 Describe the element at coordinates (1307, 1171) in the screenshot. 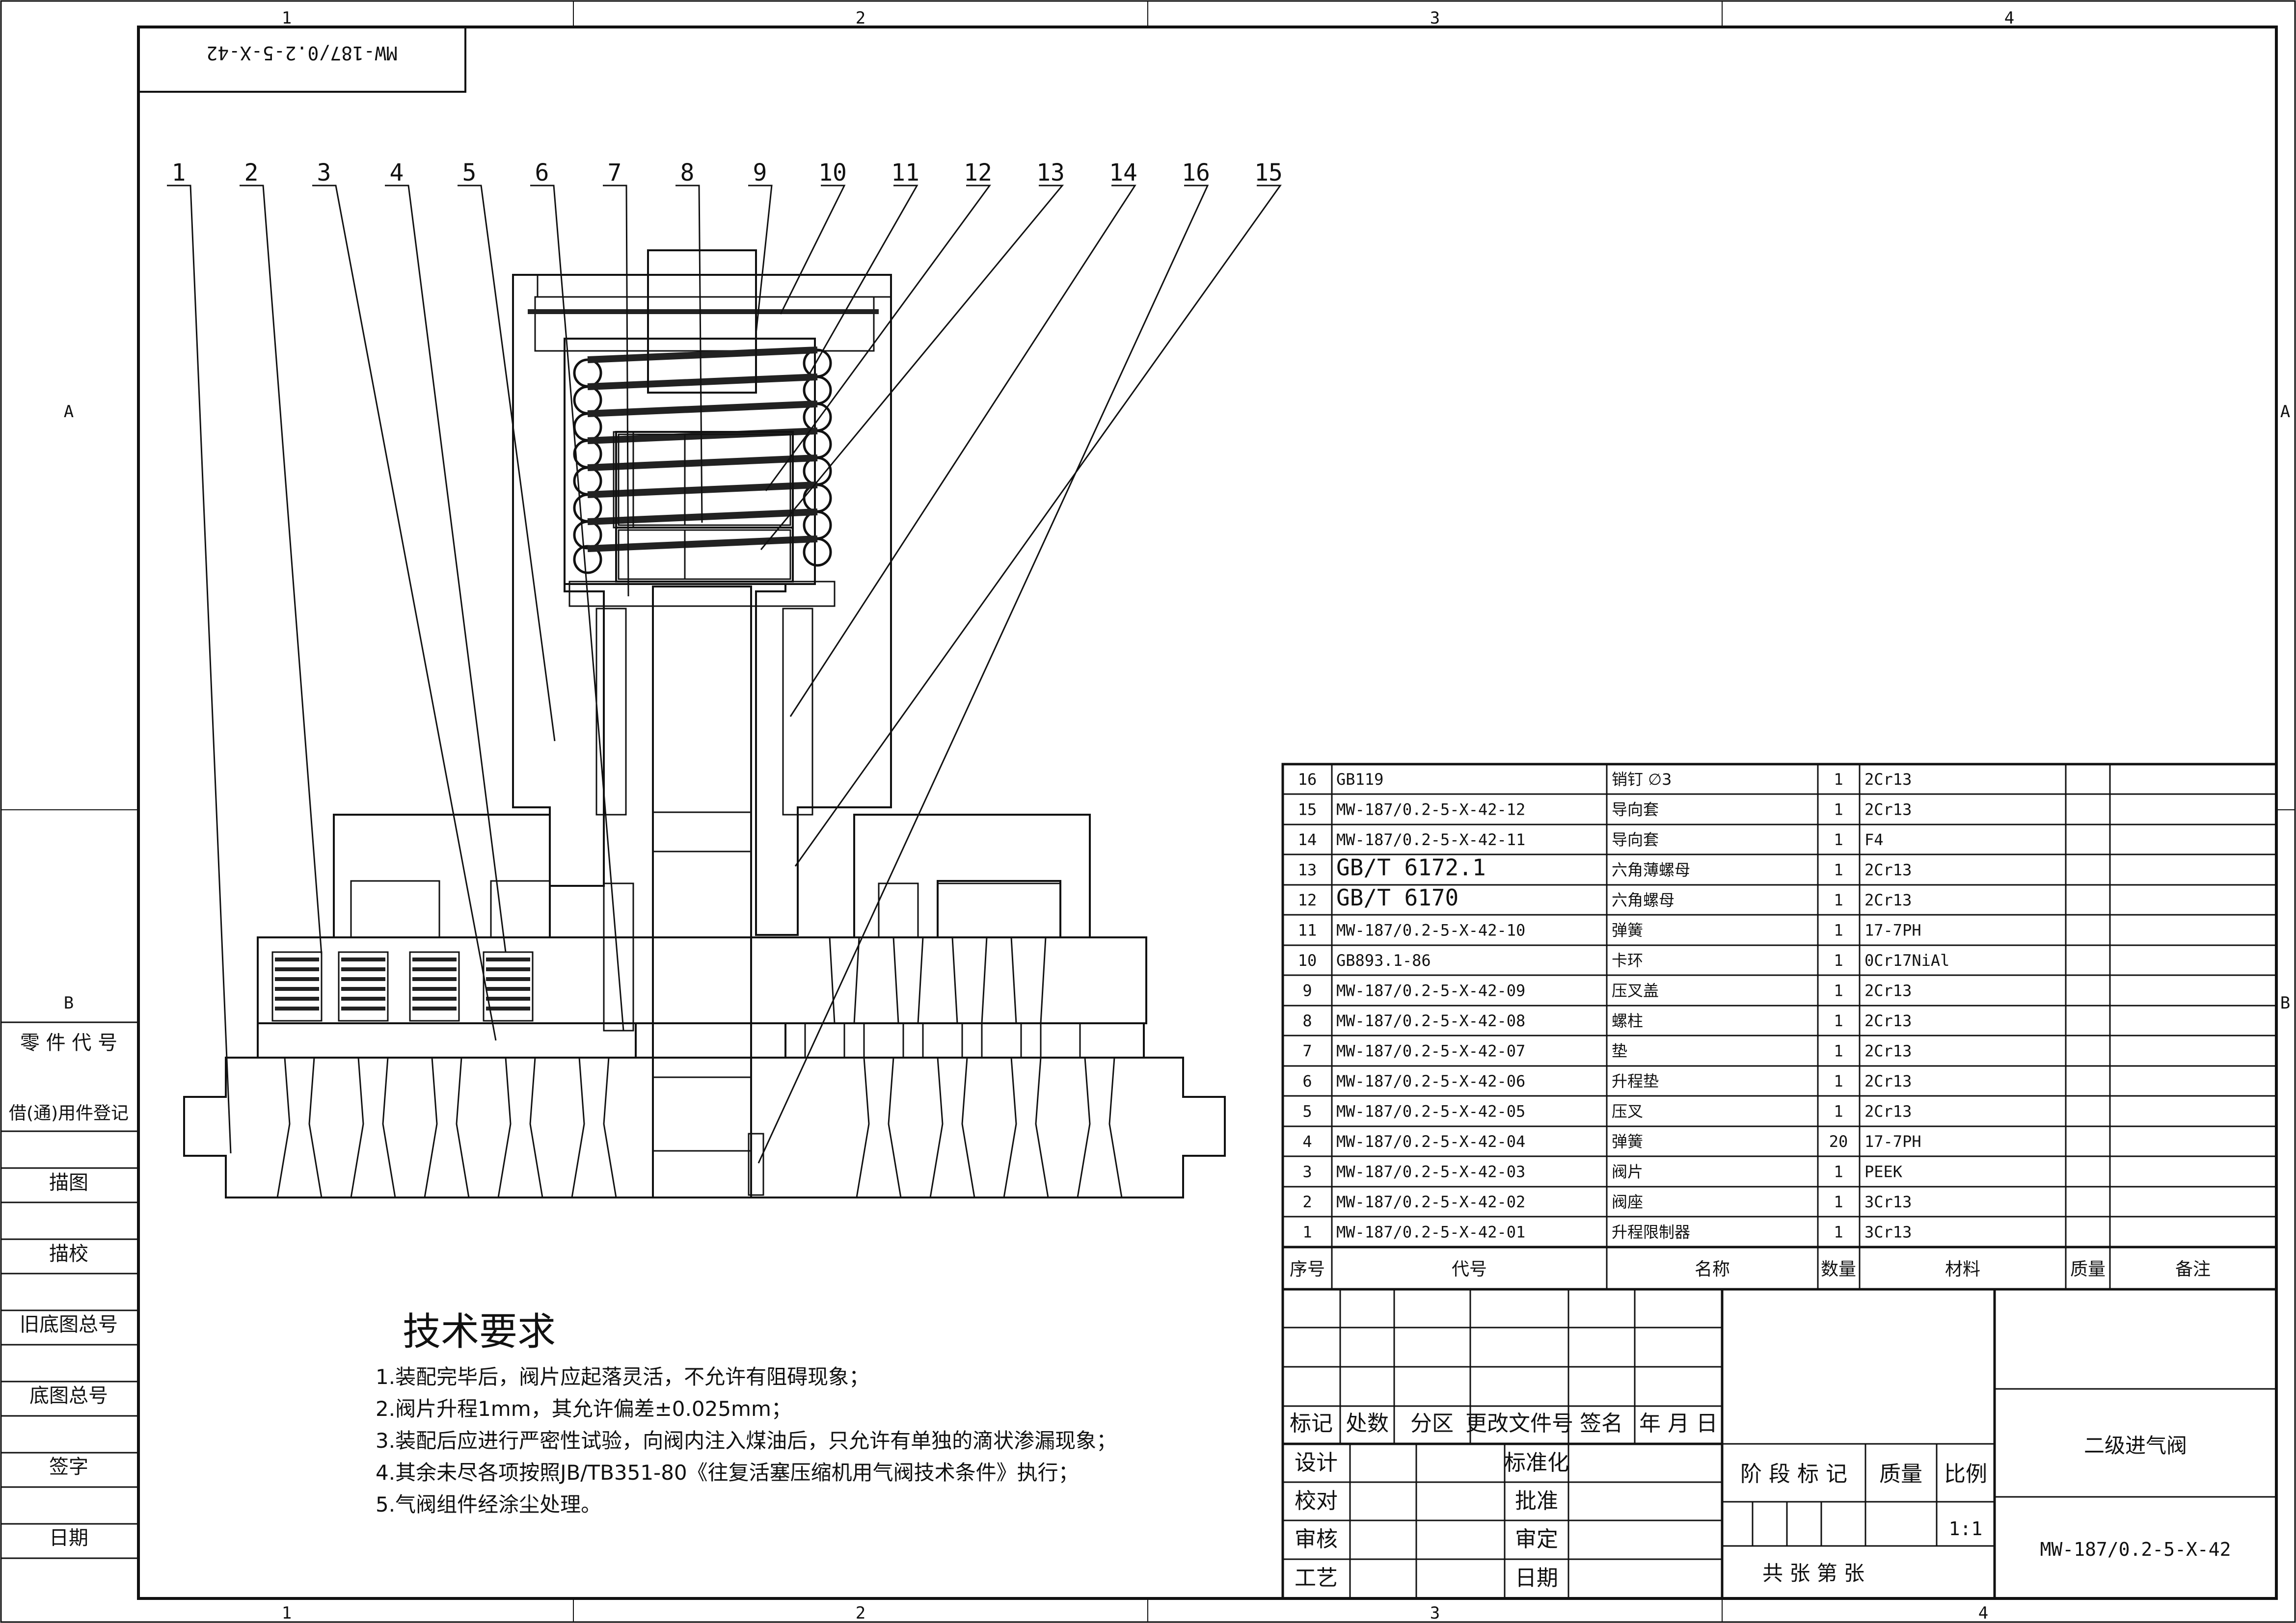

I see `bom-cell-no: 3` at that location.